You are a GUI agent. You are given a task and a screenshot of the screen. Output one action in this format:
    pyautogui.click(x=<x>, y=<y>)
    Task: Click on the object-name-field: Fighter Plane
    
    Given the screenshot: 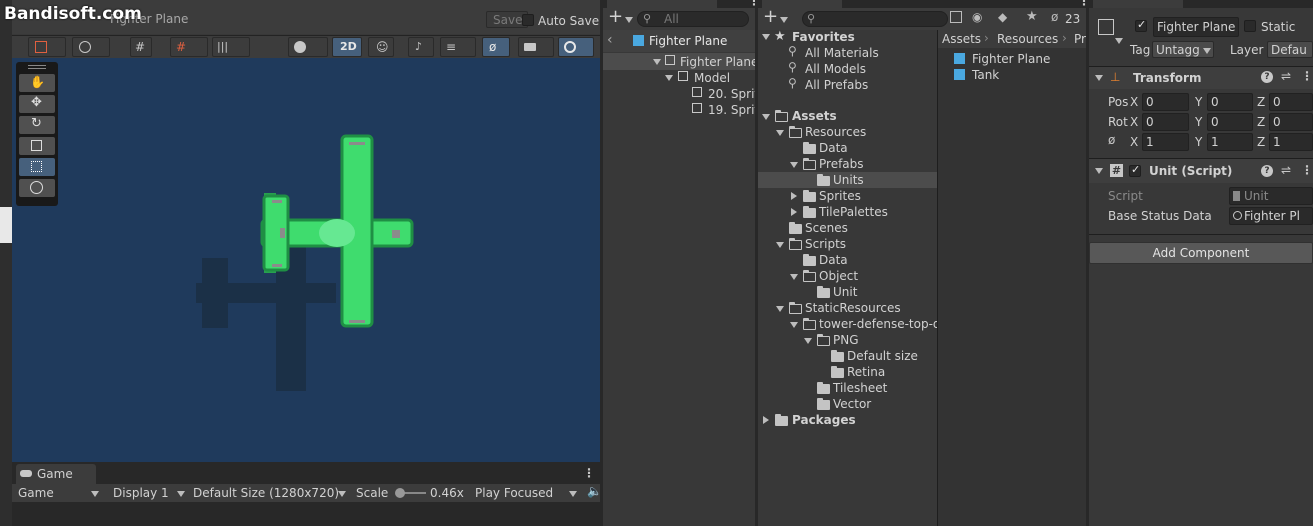 What is the action you would take?
    pyautogui.click(x=1196, y=27)
    